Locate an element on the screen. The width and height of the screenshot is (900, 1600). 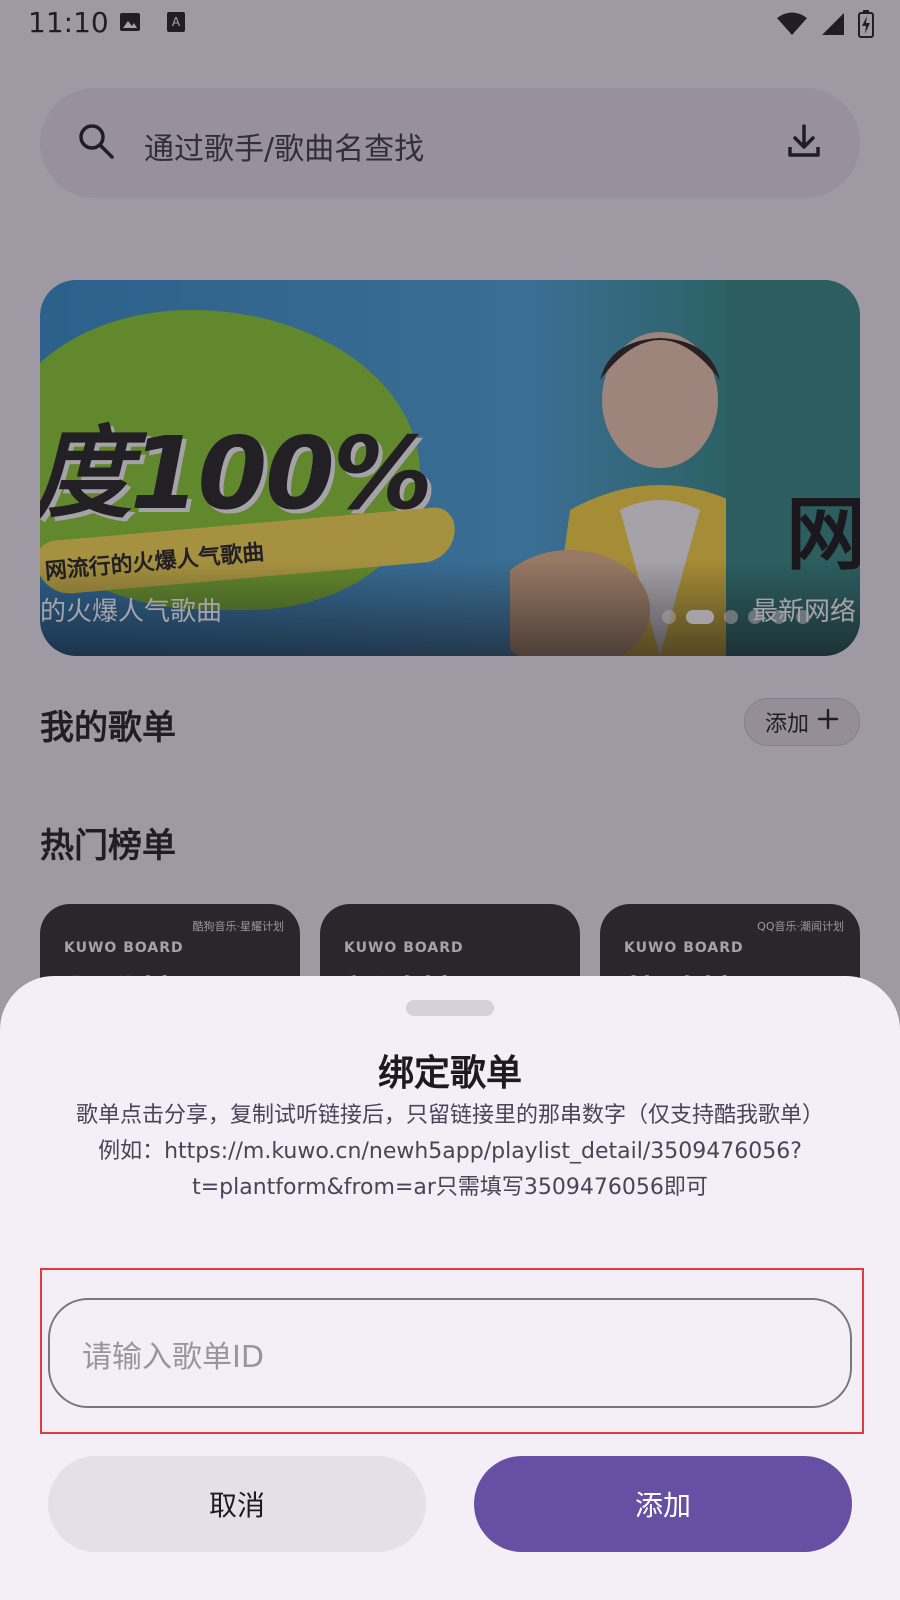
add-button: 添加 is located at coordinates (663, 1504).